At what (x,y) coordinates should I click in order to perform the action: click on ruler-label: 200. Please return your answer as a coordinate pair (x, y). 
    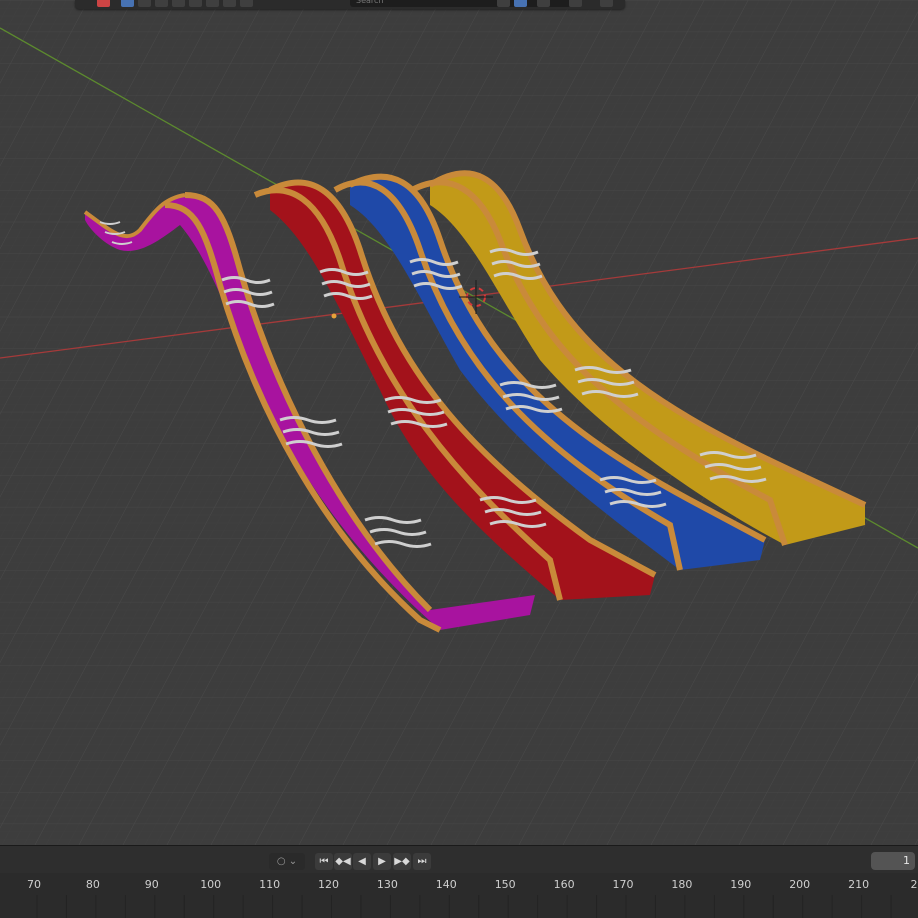
    Looking at the image, I should click on (800, 884).